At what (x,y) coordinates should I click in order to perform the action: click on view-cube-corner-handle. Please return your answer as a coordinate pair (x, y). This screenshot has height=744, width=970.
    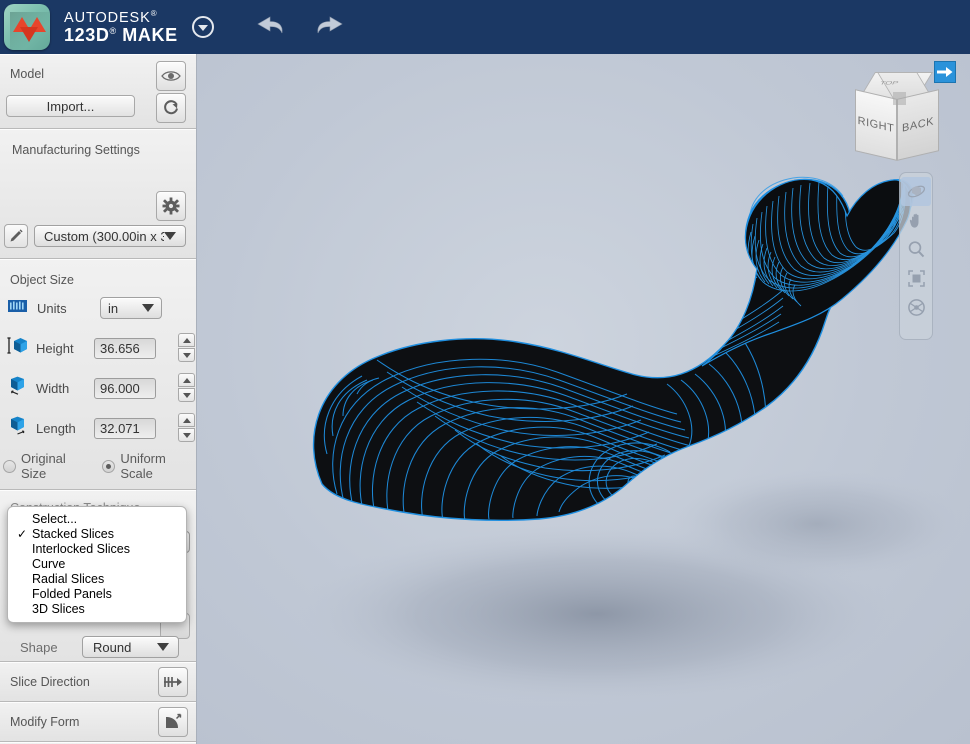
    Looking at the image, I should click on (899, 98).